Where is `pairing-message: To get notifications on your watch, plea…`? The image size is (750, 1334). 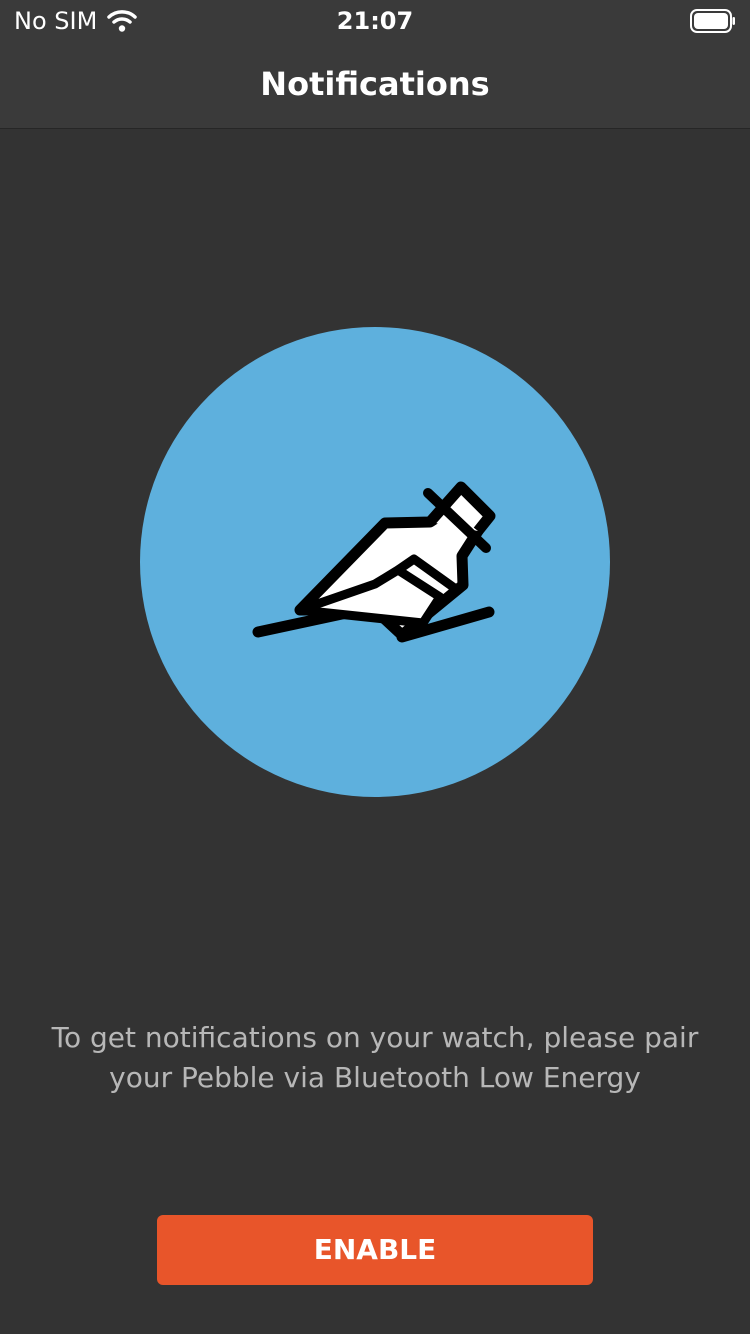 pairing-message: To get notifications on your watch, plea… is located at coordinates (375, 1057).